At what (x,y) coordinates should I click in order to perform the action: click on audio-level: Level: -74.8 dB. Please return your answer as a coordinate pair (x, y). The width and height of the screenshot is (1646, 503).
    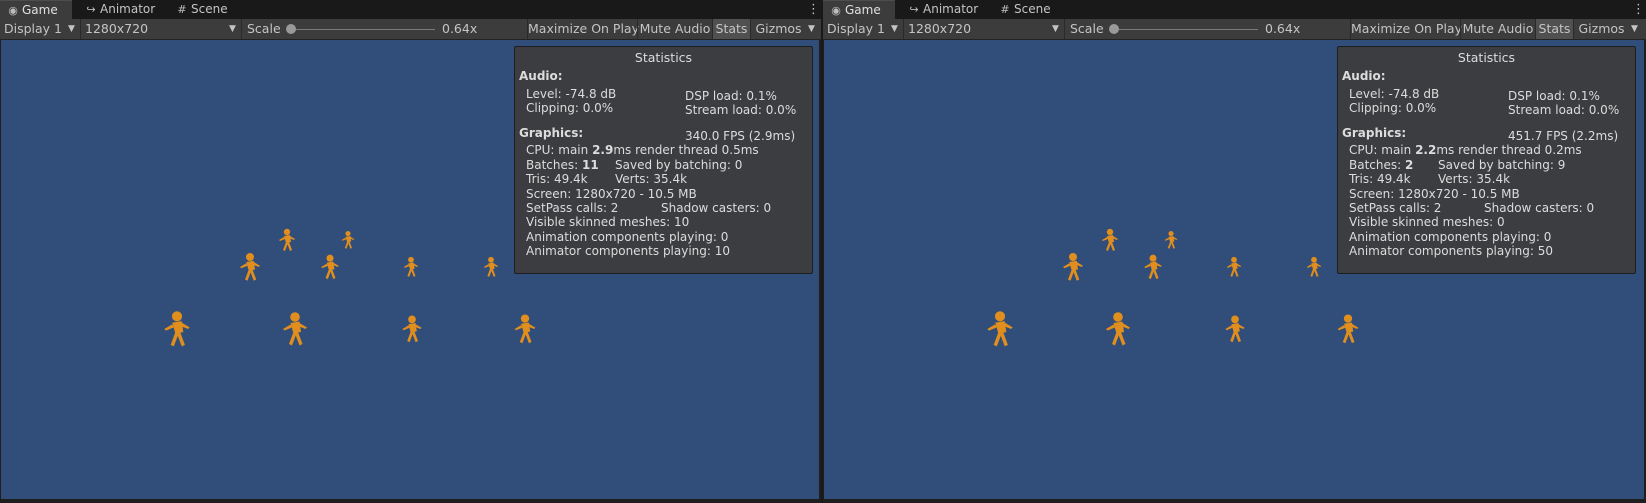
    Looking at the image, I should click on (571, 94).